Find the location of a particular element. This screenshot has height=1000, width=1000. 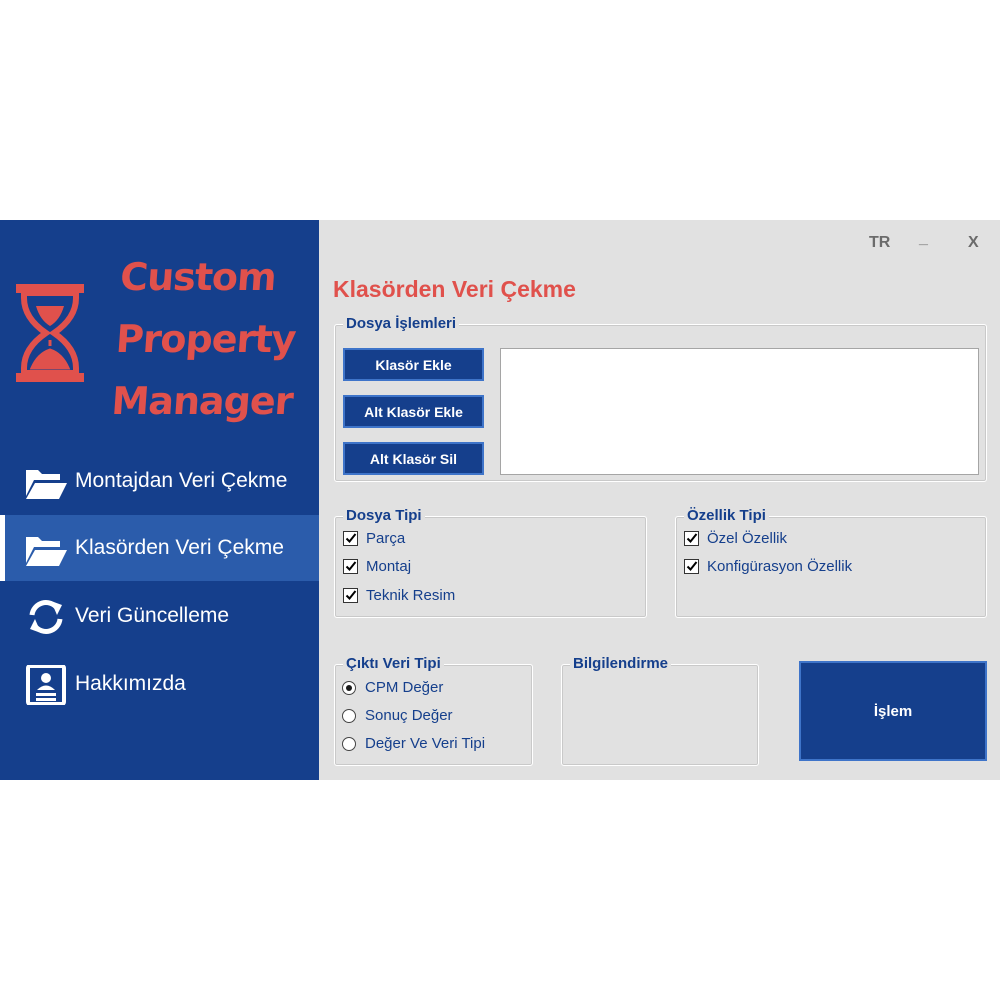

radio-label: CPM Değer is located at coordinates (404, 687).